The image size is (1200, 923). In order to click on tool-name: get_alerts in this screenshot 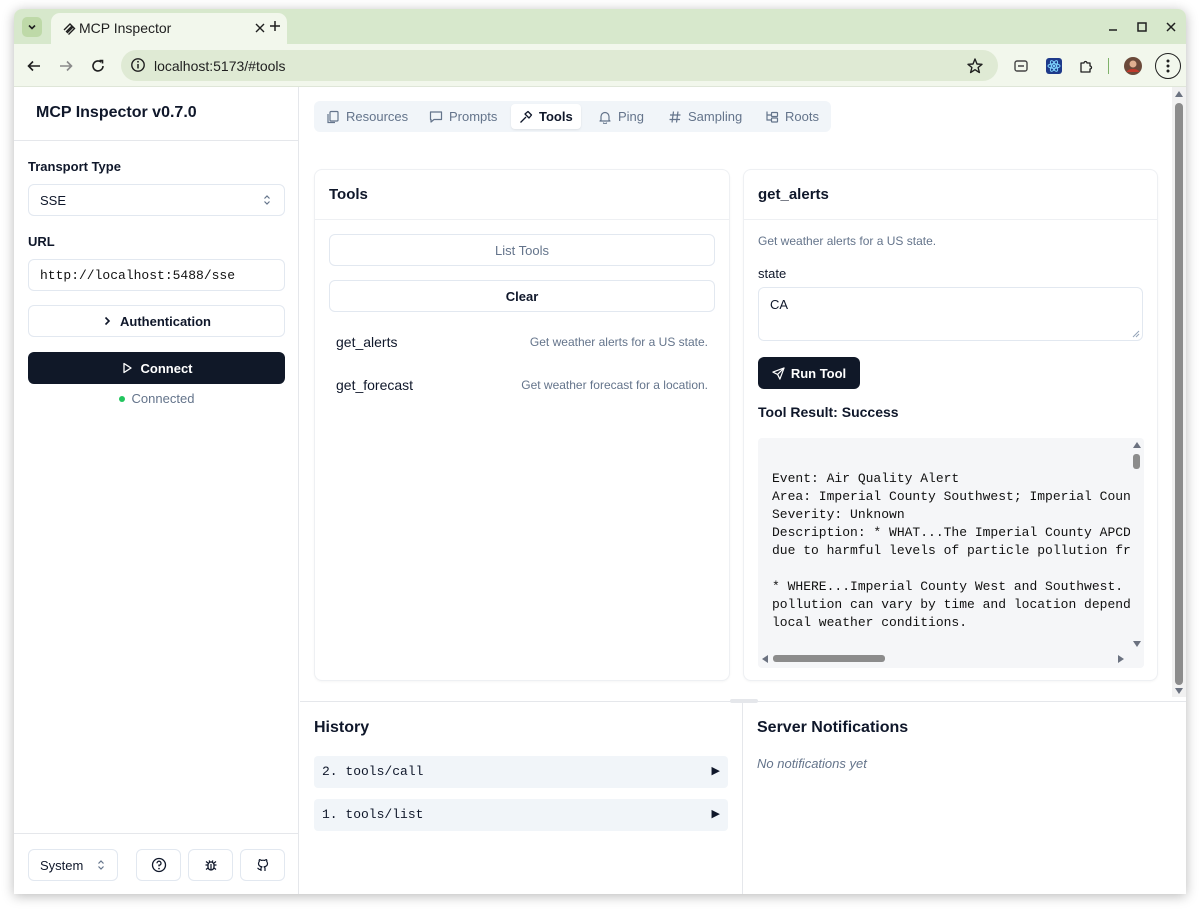, I will do `click(367, 342)`.